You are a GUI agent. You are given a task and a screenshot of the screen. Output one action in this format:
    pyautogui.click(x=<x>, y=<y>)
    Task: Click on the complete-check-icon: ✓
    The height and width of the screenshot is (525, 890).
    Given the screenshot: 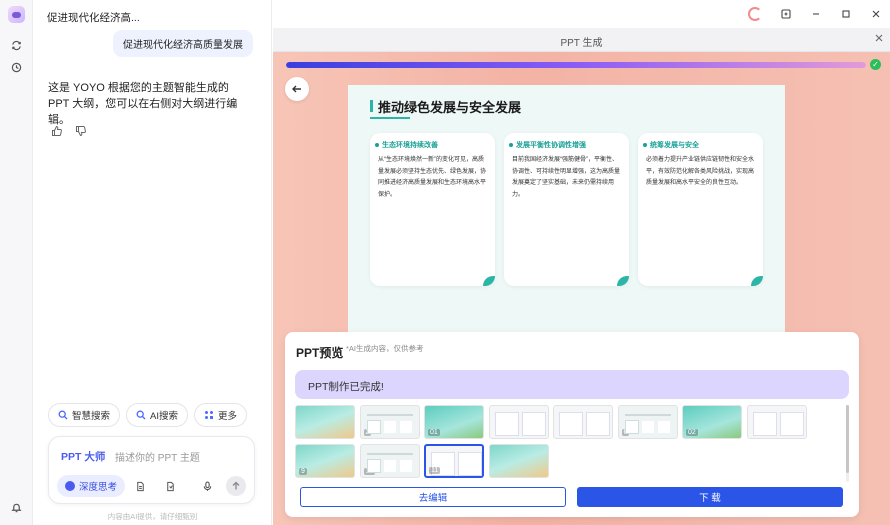 What is the action you would take?
    pyautogui.click(x=875, y=64)
    